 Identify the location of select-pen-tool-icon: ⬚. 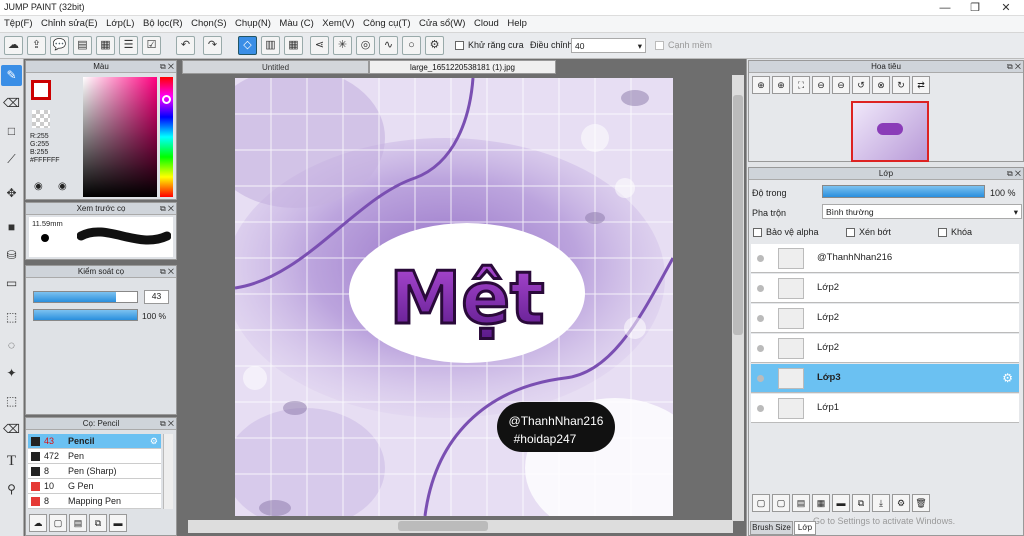
(11, 401).